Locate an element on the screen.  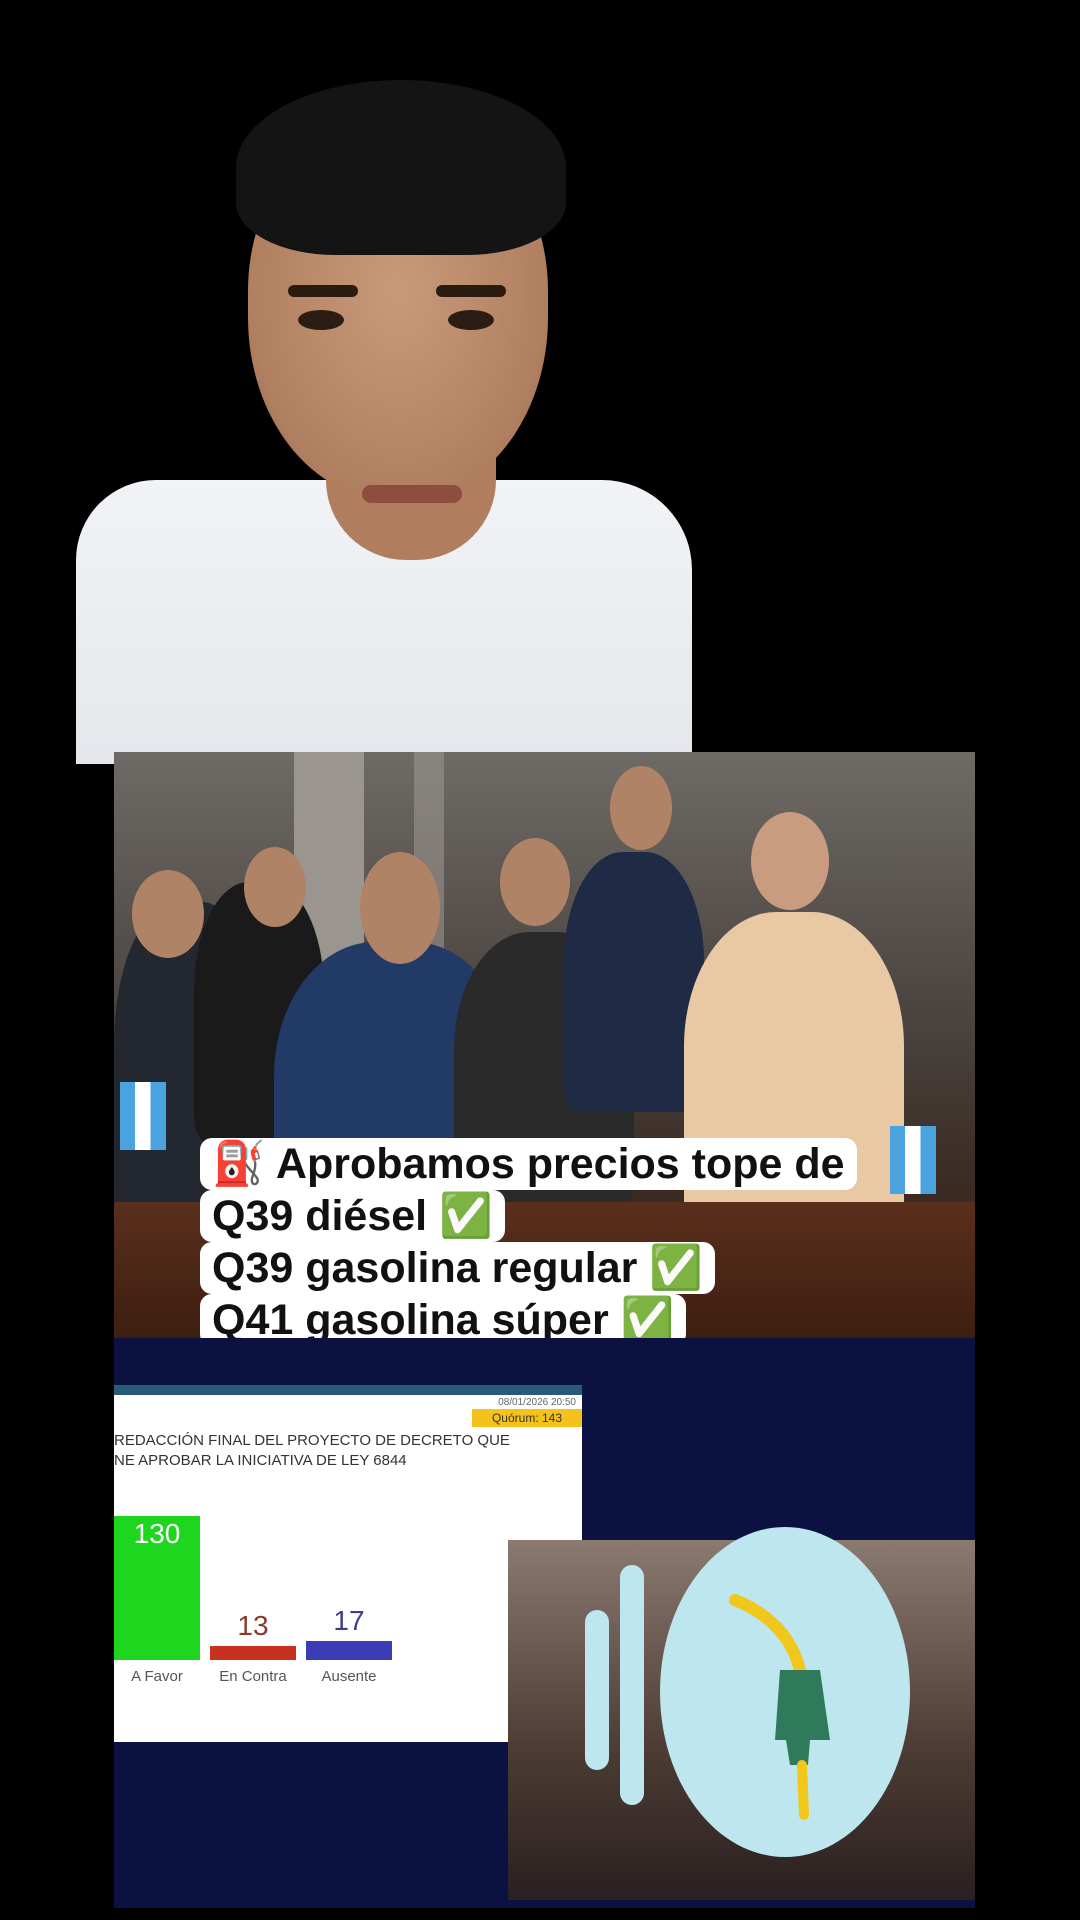
vote-label: Ausente is located at coordinates (349, 1676).